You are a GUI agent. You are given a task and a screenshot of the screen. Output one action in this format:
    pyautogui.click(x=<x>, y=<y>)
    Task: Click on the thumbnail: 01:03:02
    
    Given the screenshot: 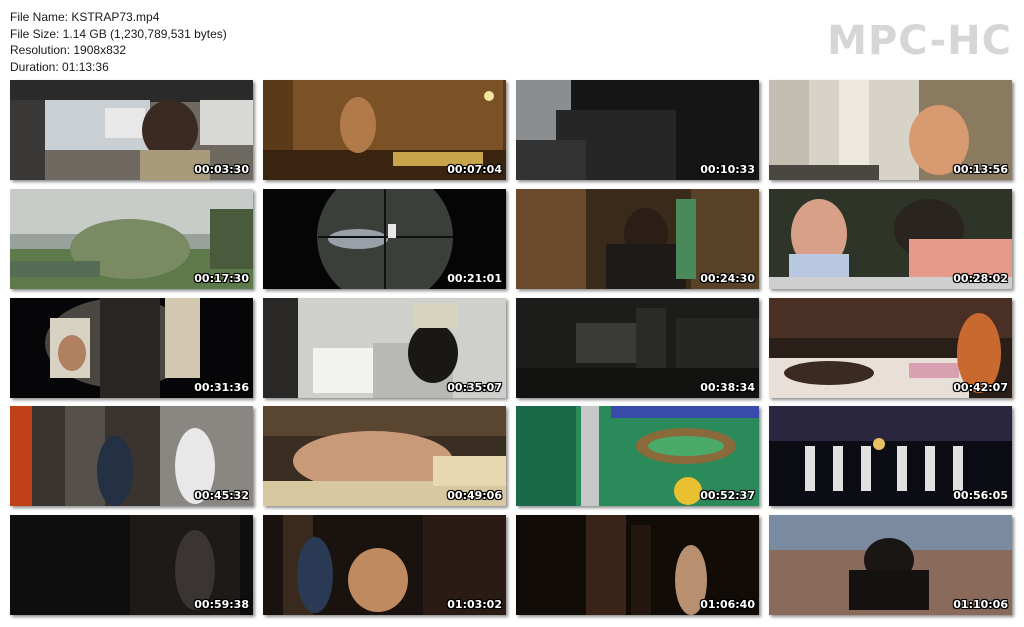 What is the action you would take?
    pyautogui.click(x=384, y=565)
    